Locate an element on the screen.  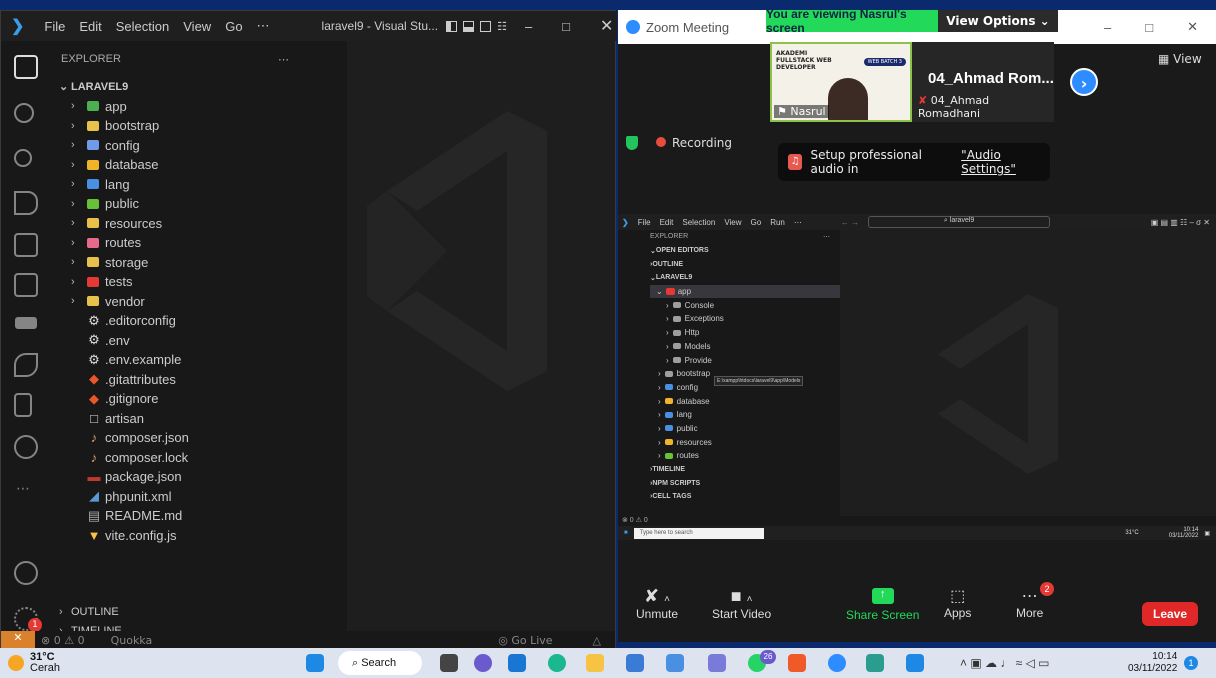
inner-folder: › routes is located at coordinates (745, 456).